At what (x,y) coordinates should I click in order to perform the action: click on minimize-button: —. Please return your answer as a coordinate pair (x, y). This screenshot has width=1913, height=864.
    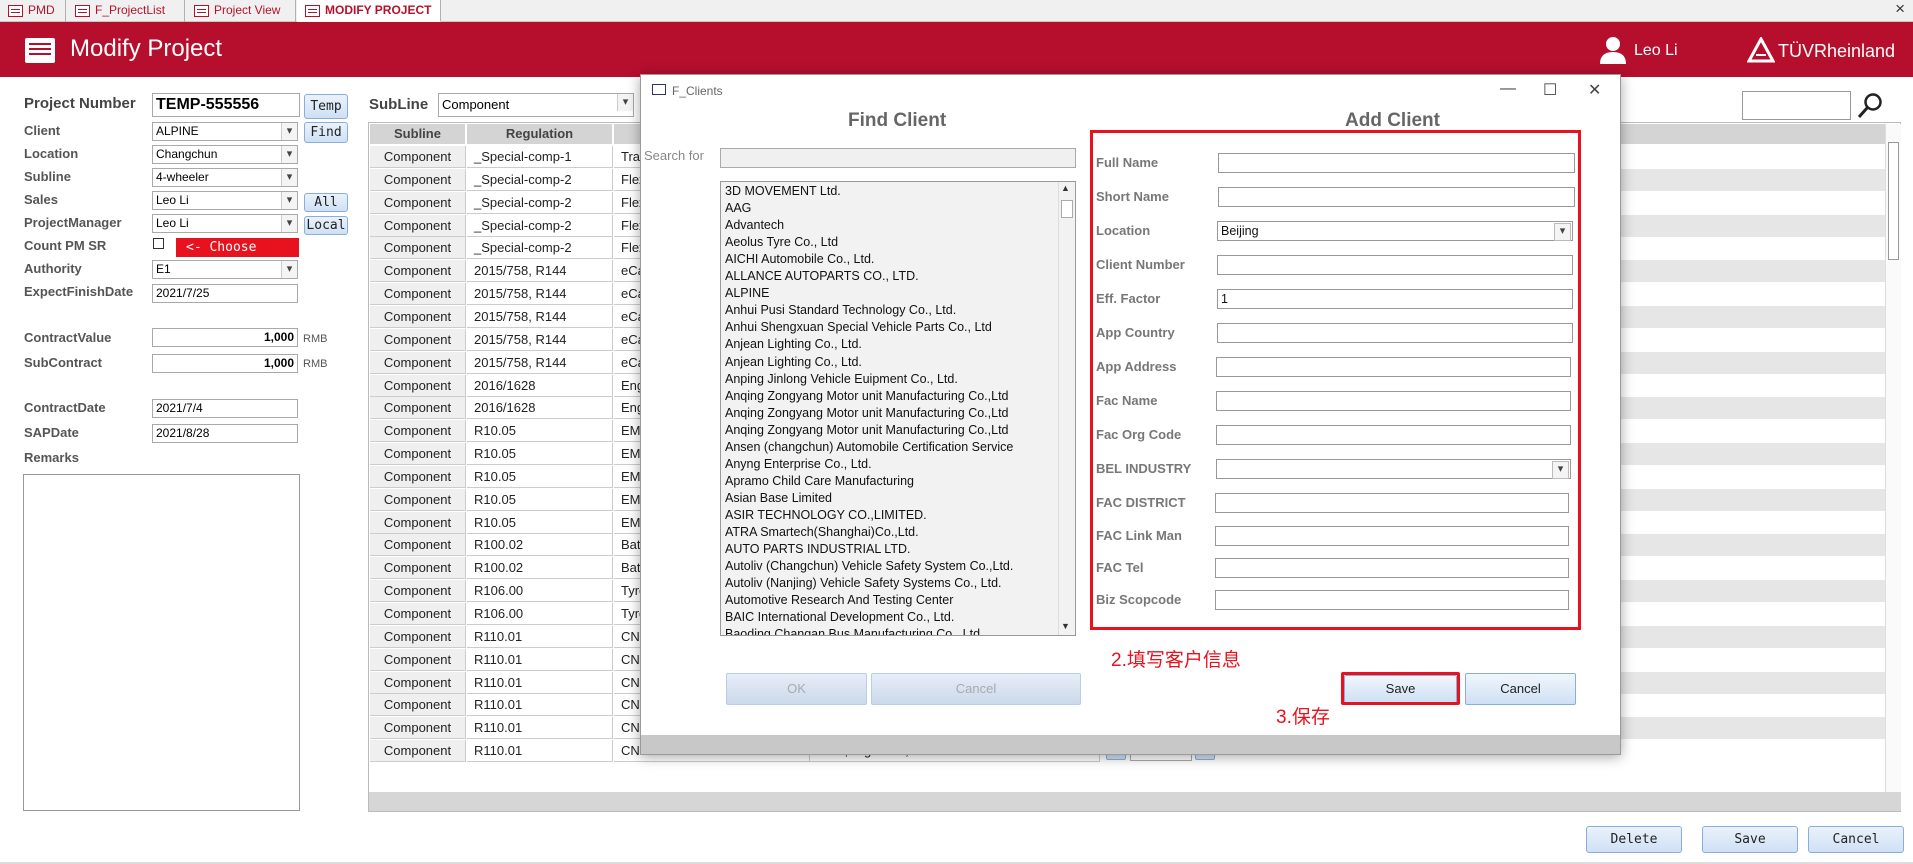
    Looking at the image, I should click on (1508, 89).